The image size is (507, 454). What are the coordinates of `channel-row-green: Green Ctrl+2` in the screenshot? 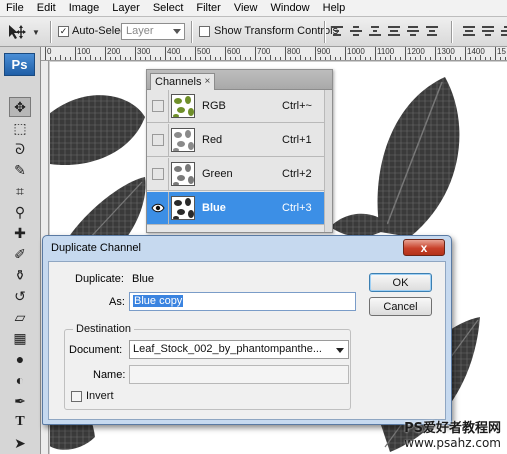 It's located at (236, 174).